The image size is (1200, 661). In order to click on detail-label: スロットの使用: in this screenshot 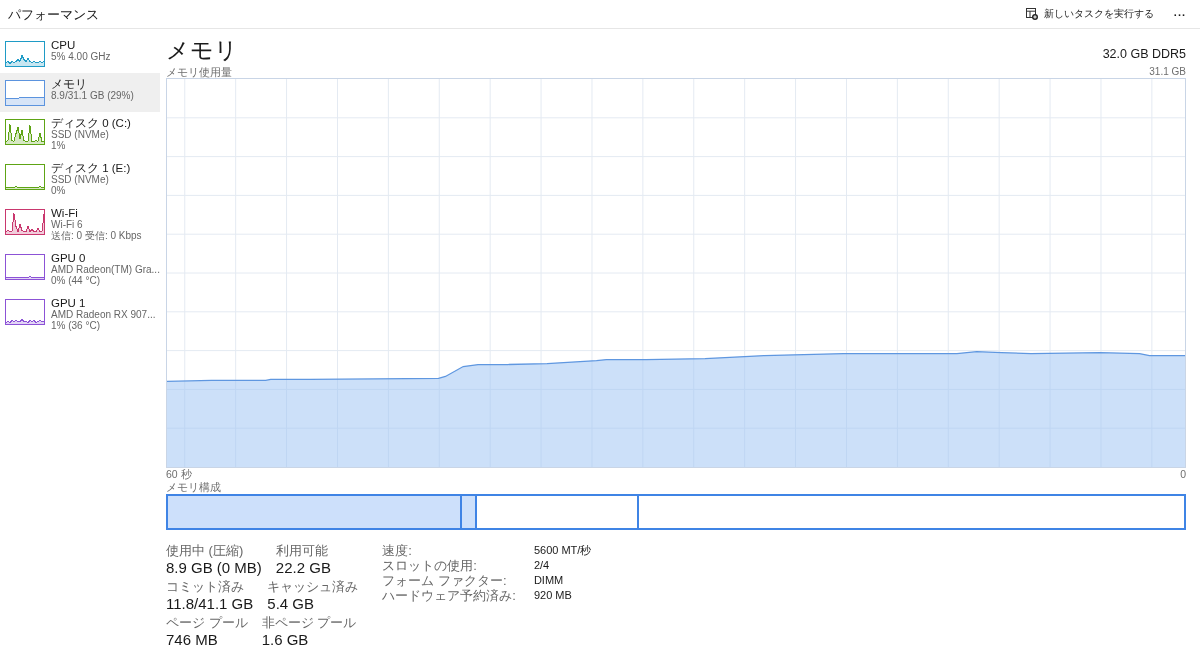, I will do `click(429, 565)`.